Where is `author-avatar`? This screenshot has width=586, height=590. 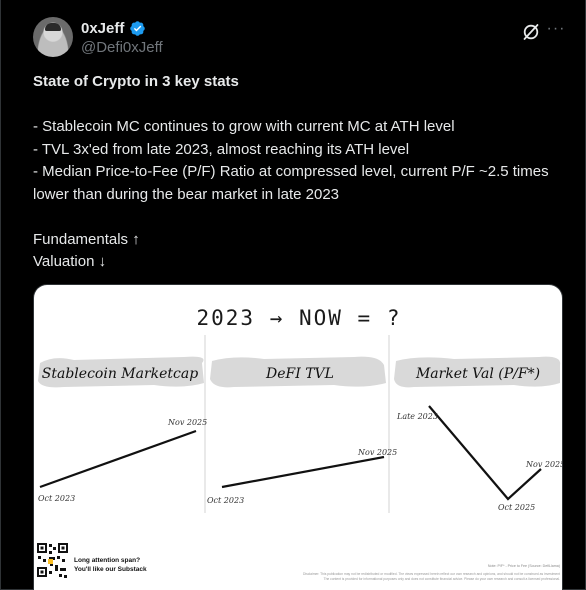 author-avatar is located at coordinates (53, 37).